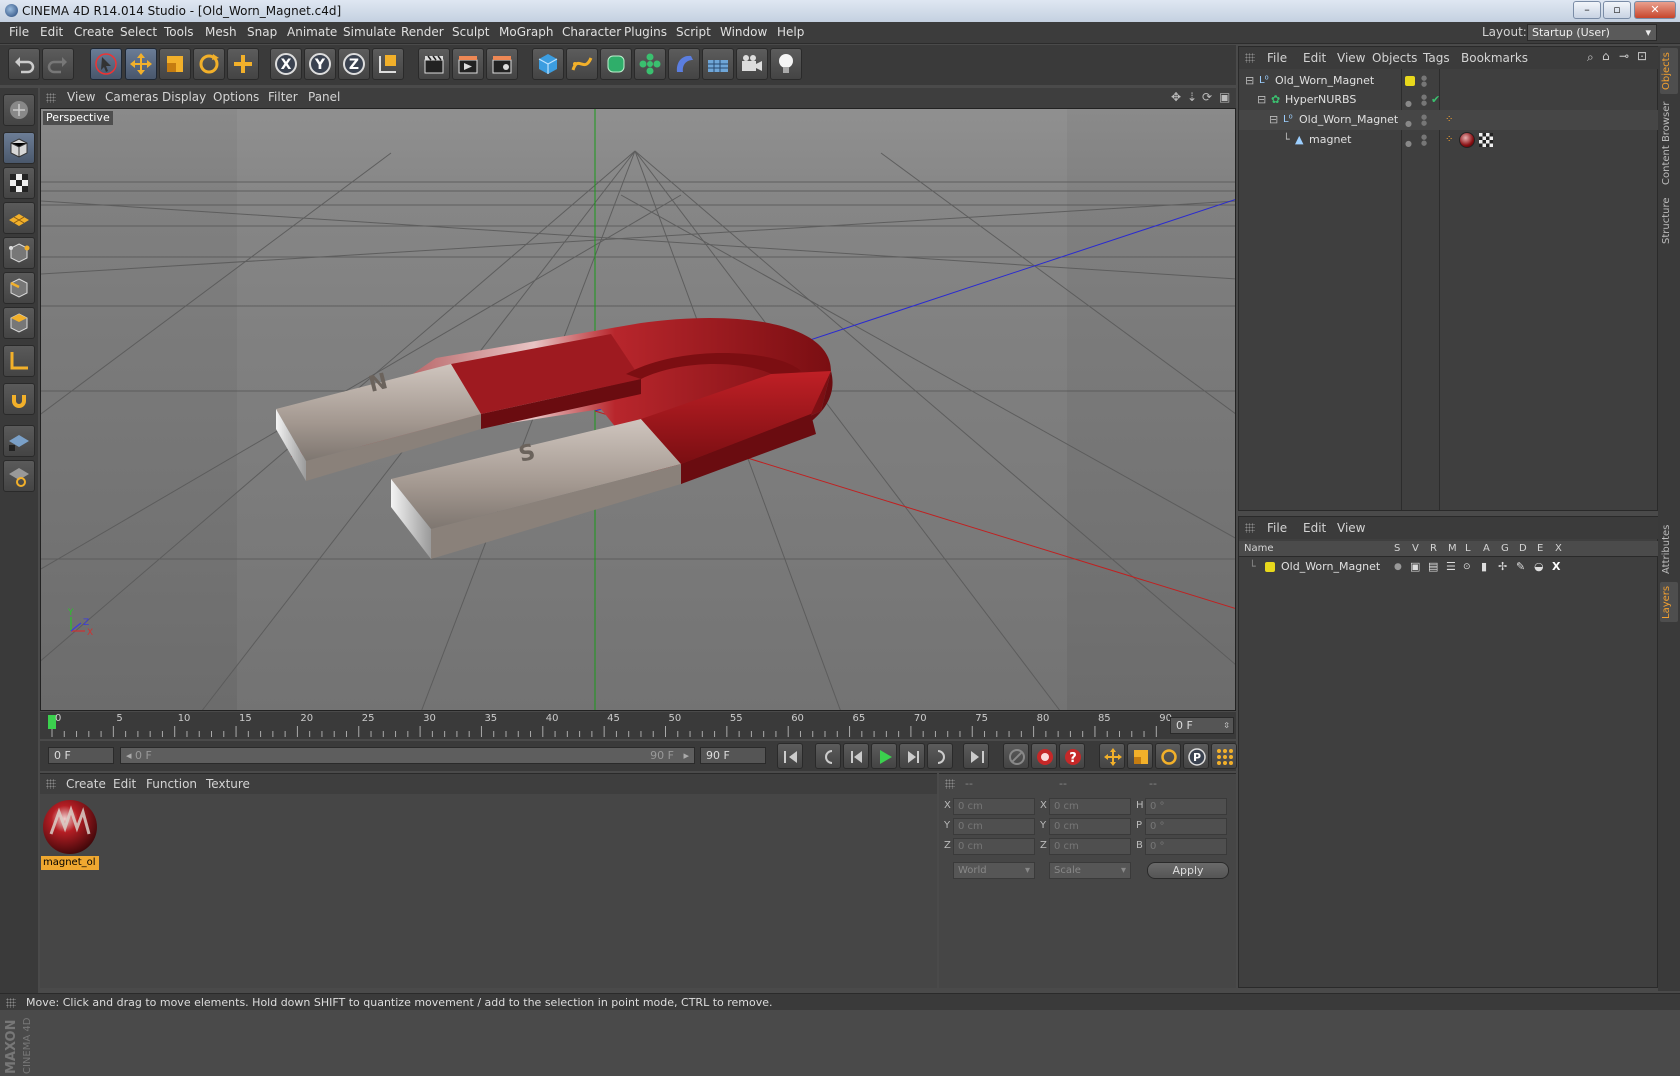 This screenshot has width=1680, height=1076. Describe the element at coordinates (582, 64) in the screenshot. I see `add-spline-button` at that location.